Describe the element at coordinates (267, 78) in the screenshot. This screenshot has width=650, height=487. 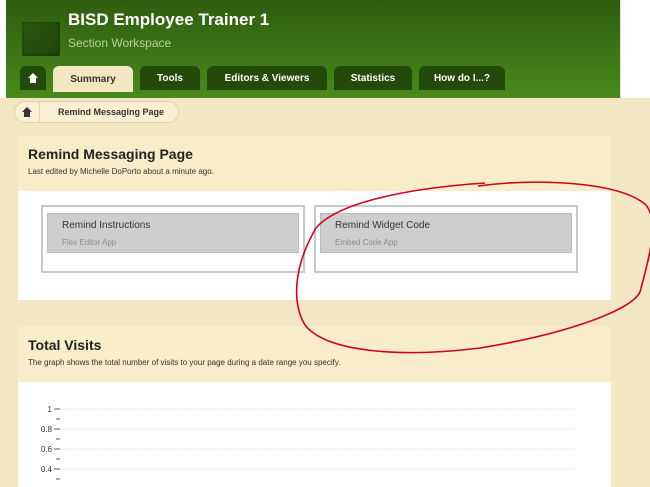
I see `tab-editors-viewers: Editors & Viewers` at that location.